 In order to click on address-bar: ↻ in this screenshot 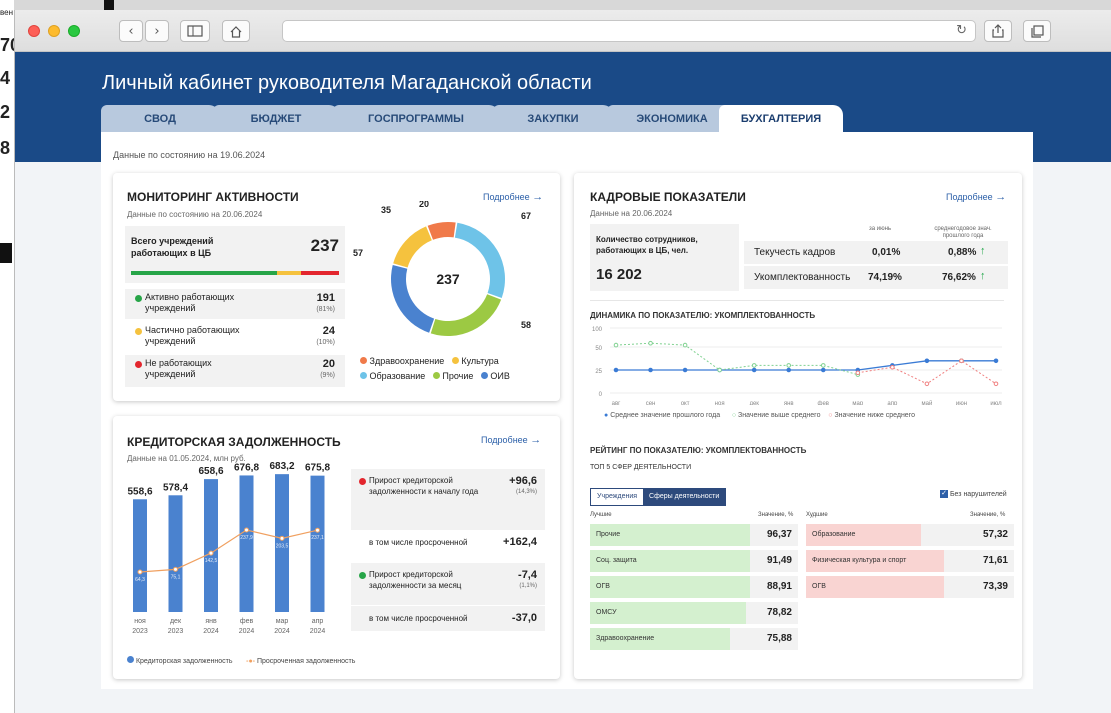, I will do `click(629, 31)`.